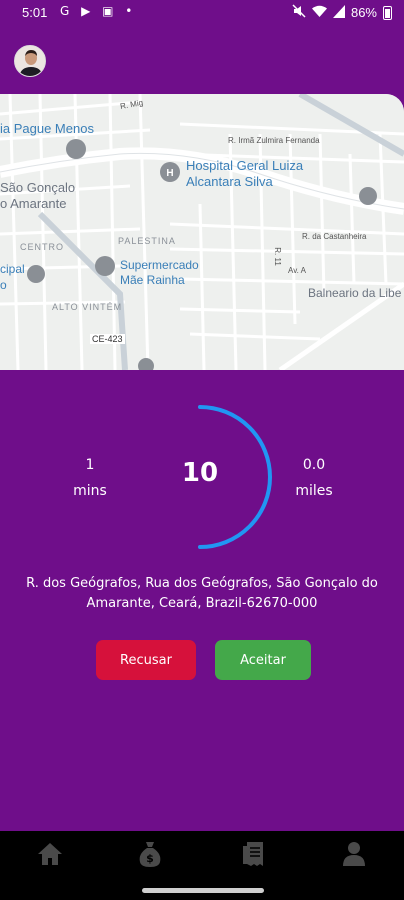 Image resolution: width=404 pixels, height=900 pixels. Describe the element at coordinates (299, 12) in the screenshot. I see `mute-icon` at that location.